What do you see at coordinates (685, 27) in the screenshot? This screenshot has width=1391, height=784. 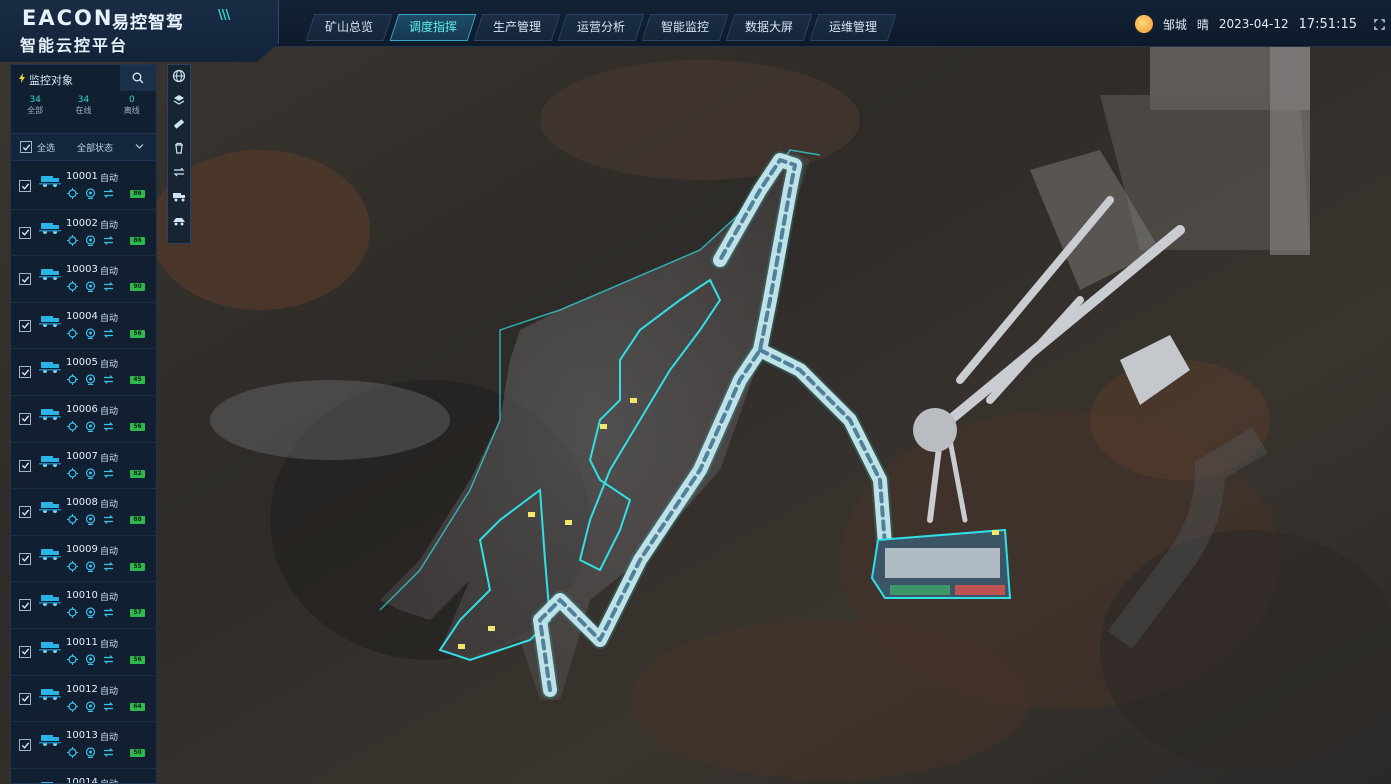 I see `nav-tab: 智能监控` at bounding box center [685, 27].